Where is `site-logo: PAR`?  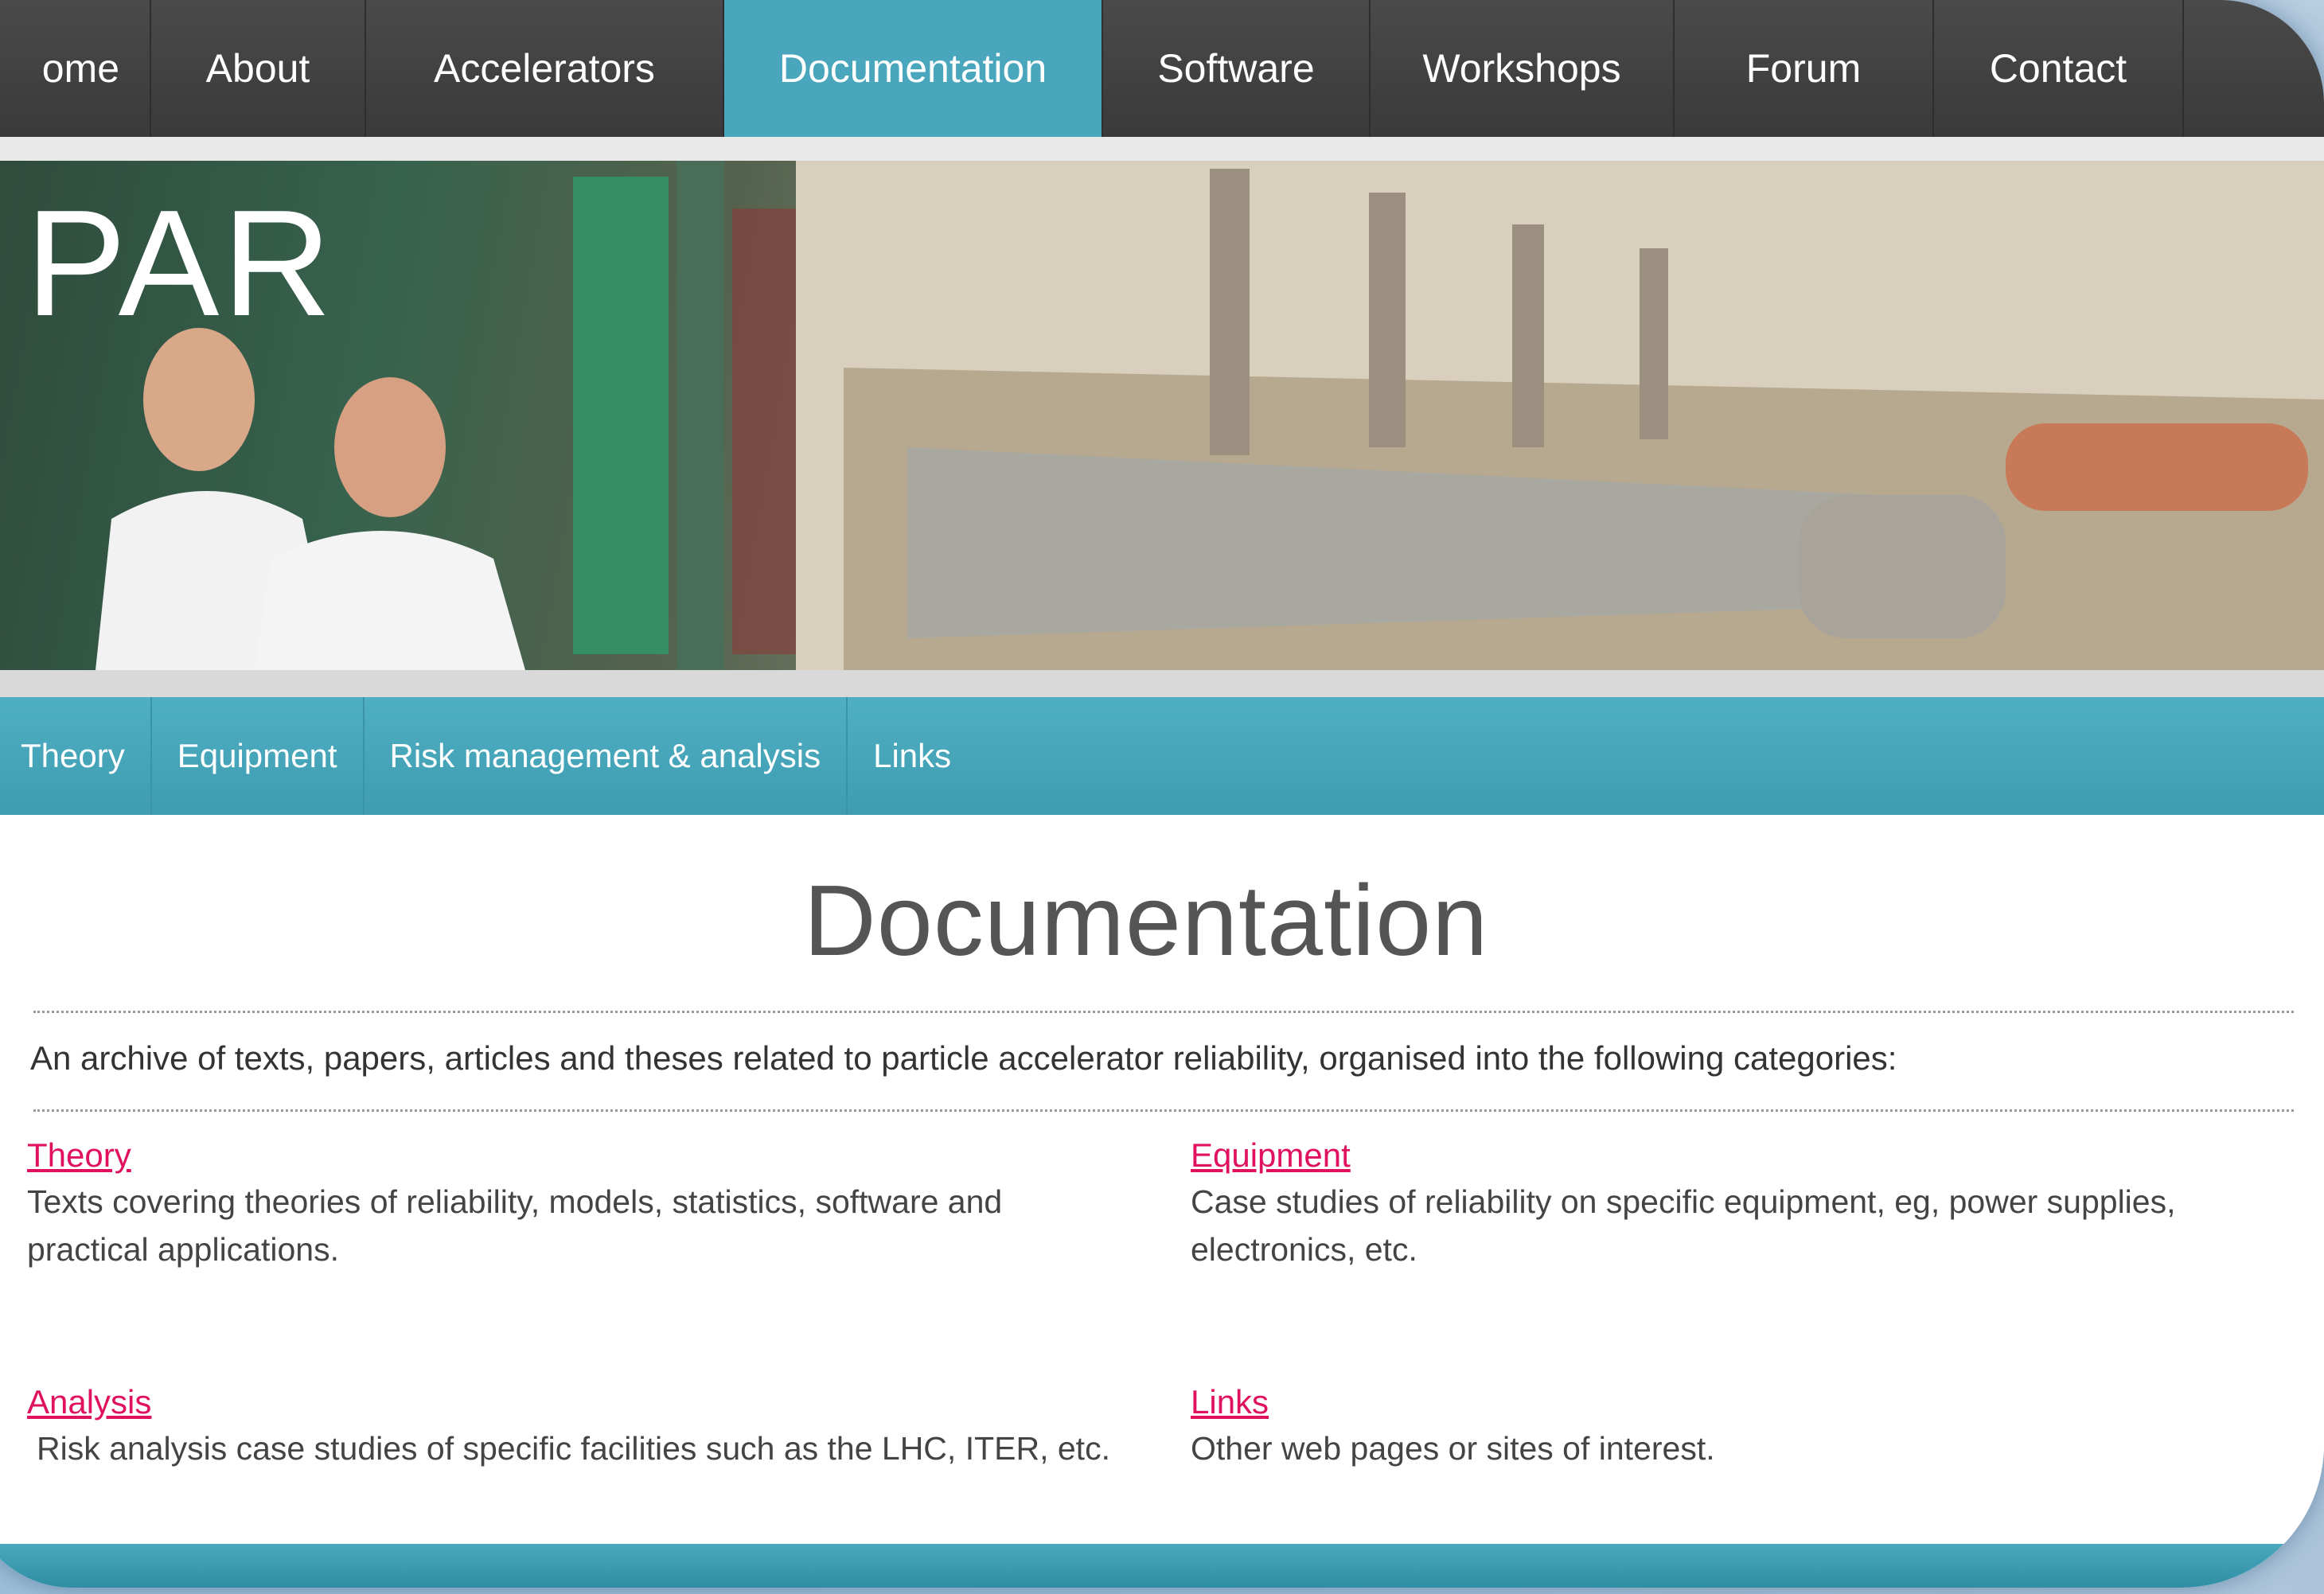 site-logo: PAR is located at coordinates (180, 263).